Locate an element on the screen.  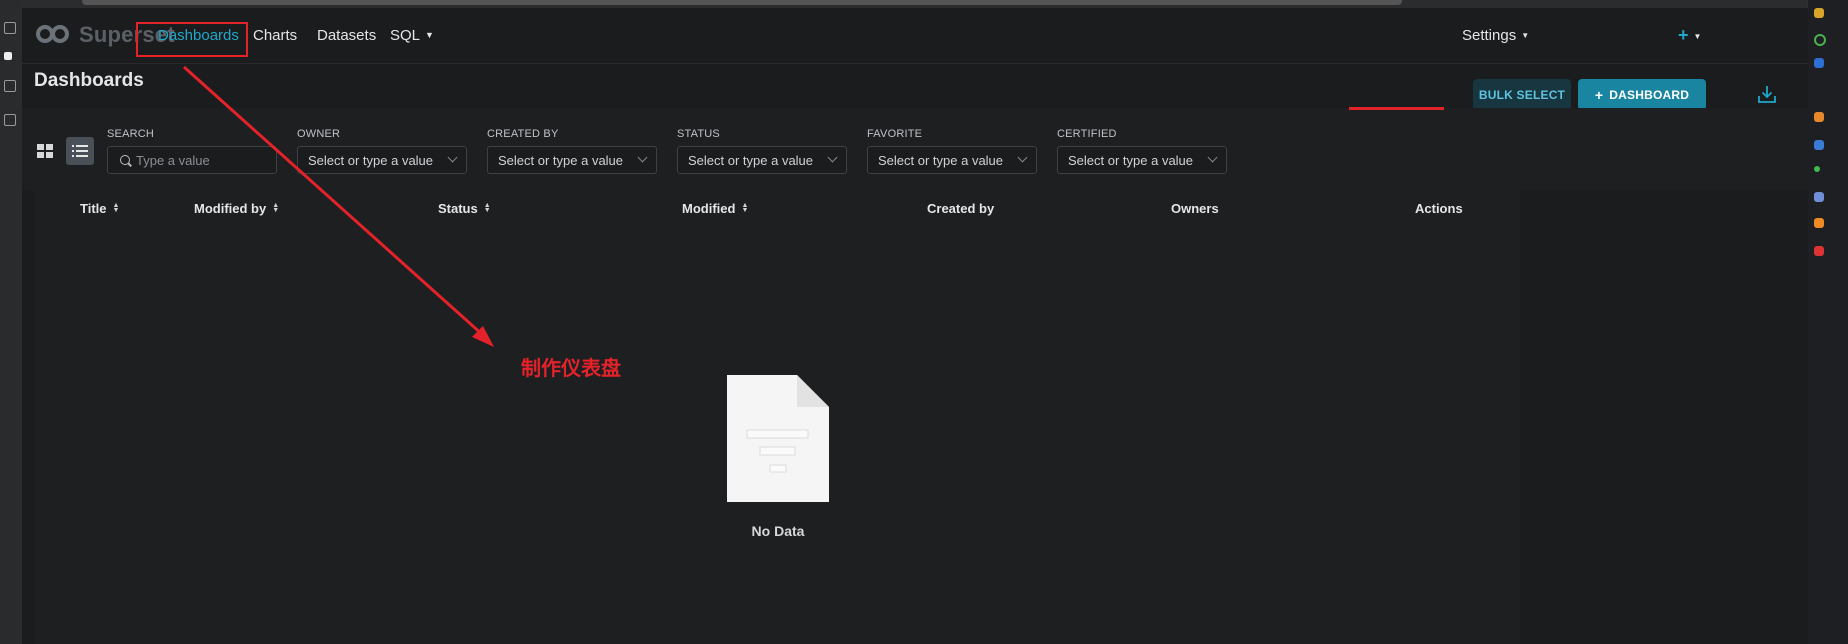
annotation-text: 制作仪表盘 is located at coordinates (571, 369).